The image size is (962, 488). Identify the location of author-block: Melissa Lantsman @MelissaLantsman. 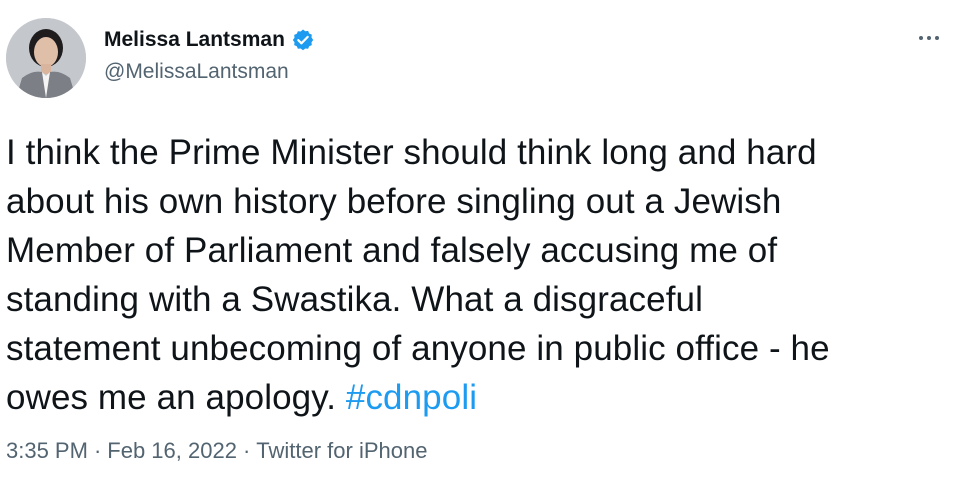
(209, 53).